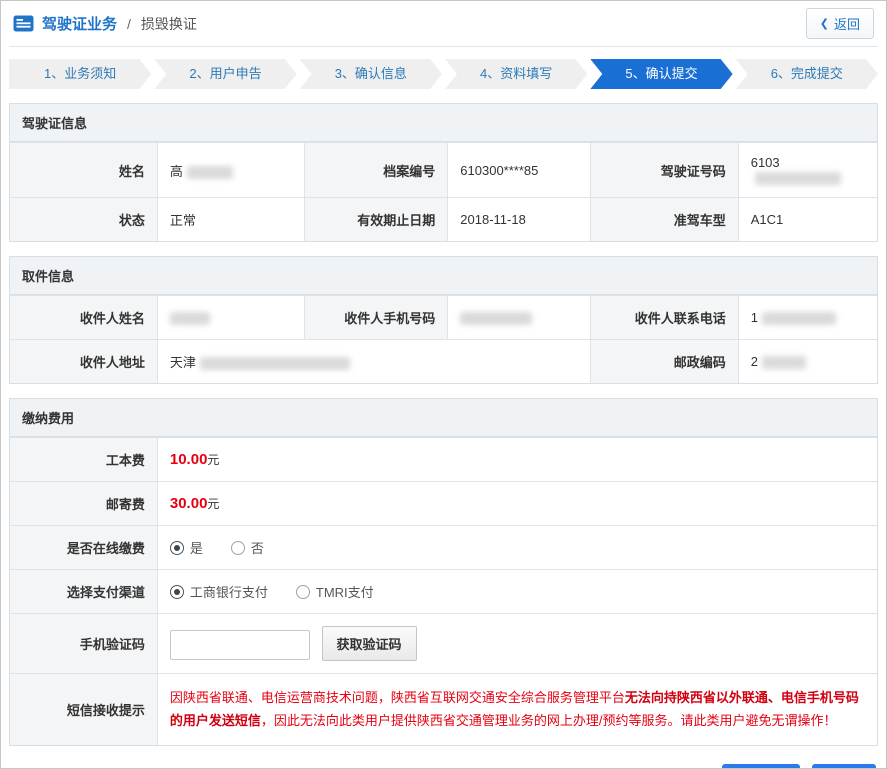 Image resolution: width=887 pixels, height=769 pixels. I want to click on table-row: 收件人地址 天津 邮政编码 2, so click(443, 361).